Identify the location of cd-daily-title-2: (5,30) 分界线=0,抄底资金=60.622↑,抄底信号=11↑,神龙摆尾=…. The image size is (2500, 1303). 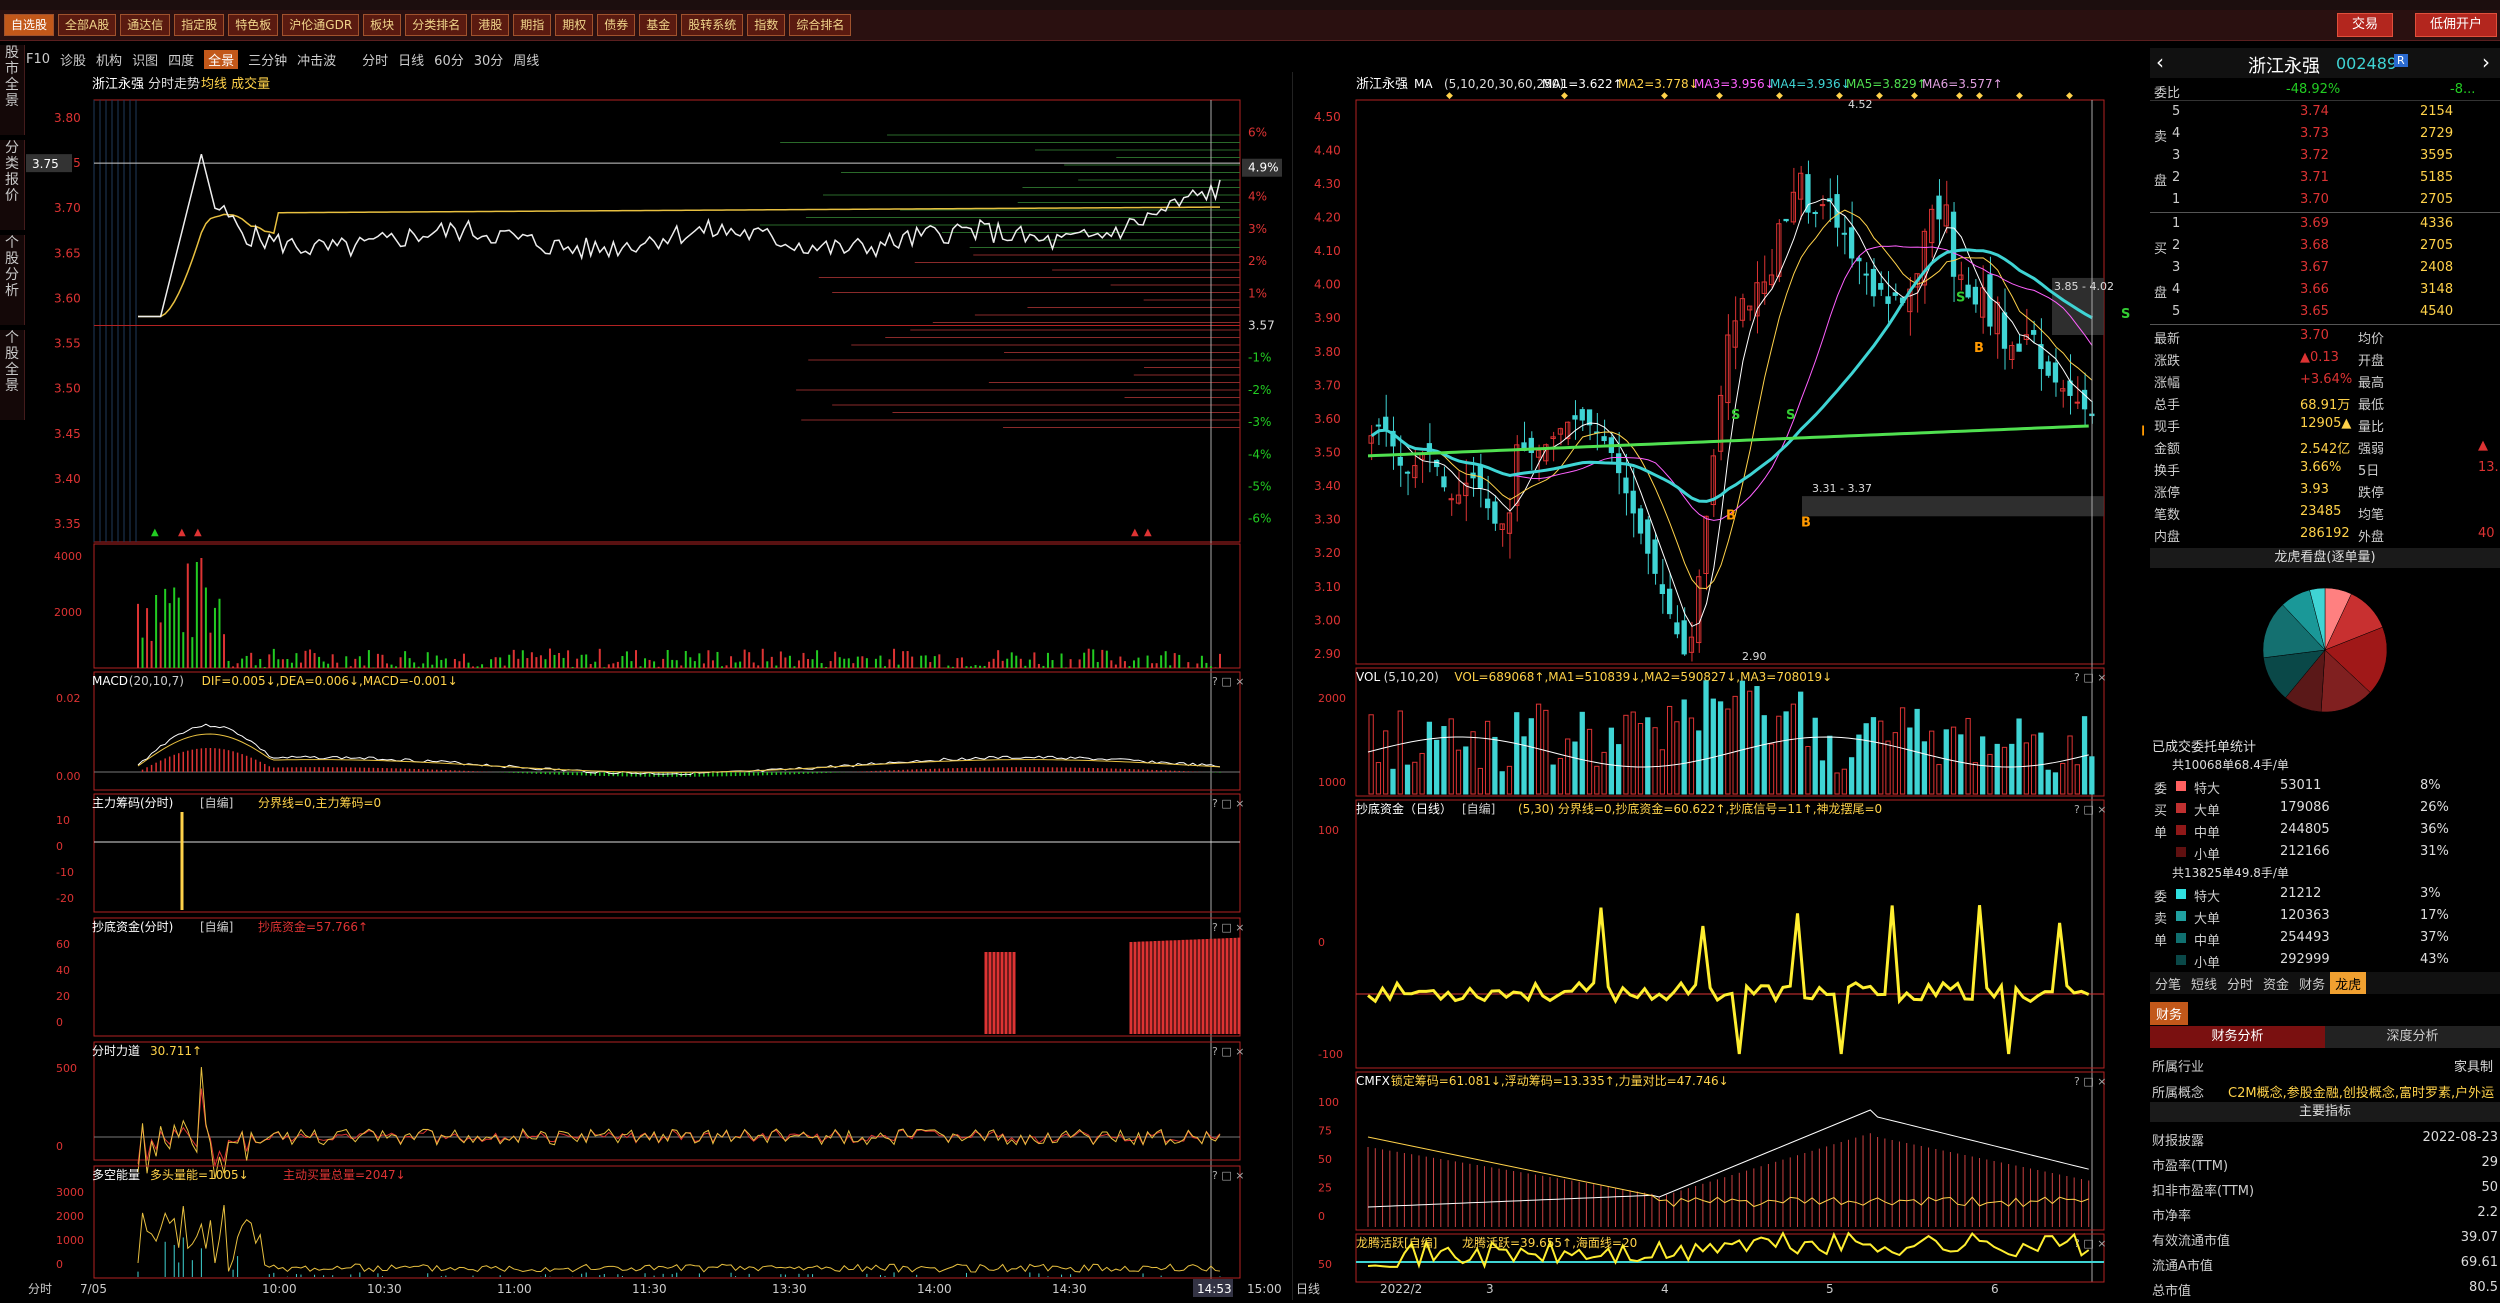
(1700, 808).